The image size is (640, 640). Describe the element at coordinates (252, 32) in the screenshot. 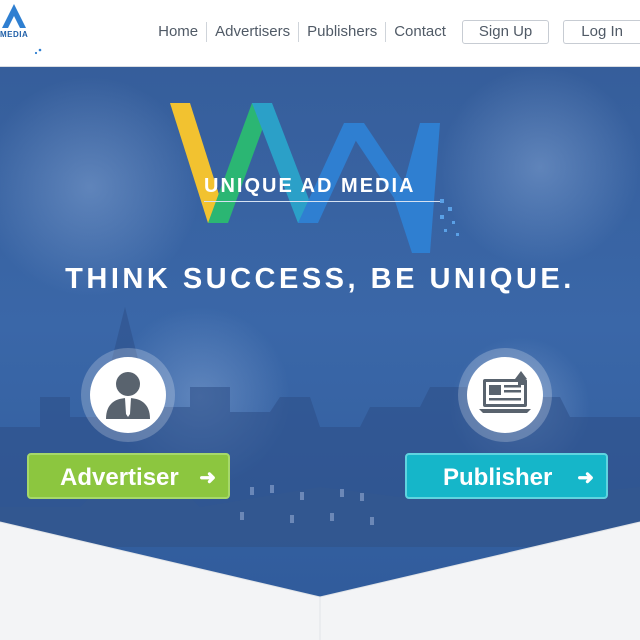

I see `nav-advertisers: Advertisers` at that location.